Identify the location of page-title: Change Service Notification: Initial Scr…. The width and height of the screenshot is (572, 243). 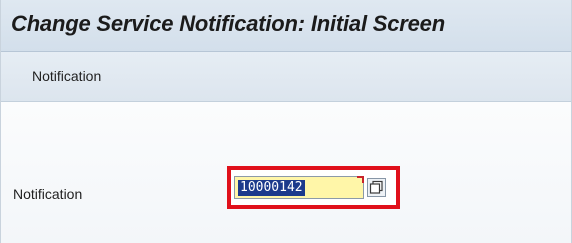
(228, 23).